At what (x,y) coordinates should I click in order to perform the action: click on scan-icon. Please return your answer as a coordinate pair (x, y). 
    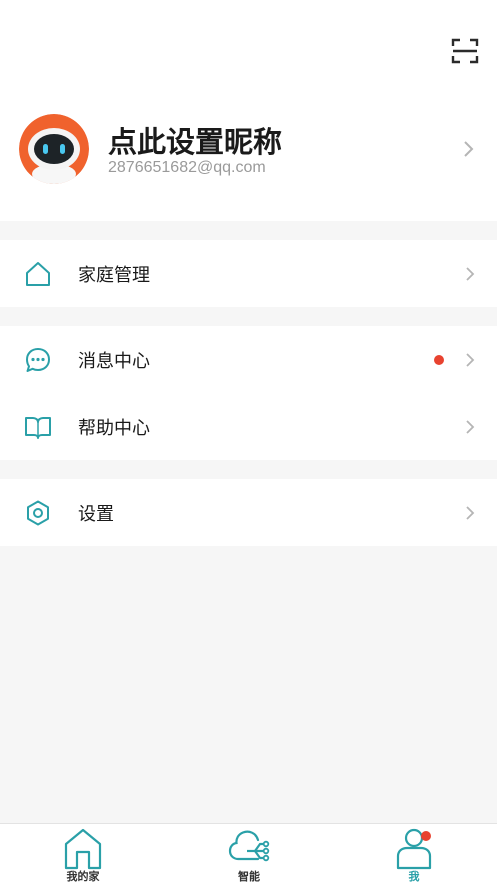
    Looking at the image, I should click on (465, 51).